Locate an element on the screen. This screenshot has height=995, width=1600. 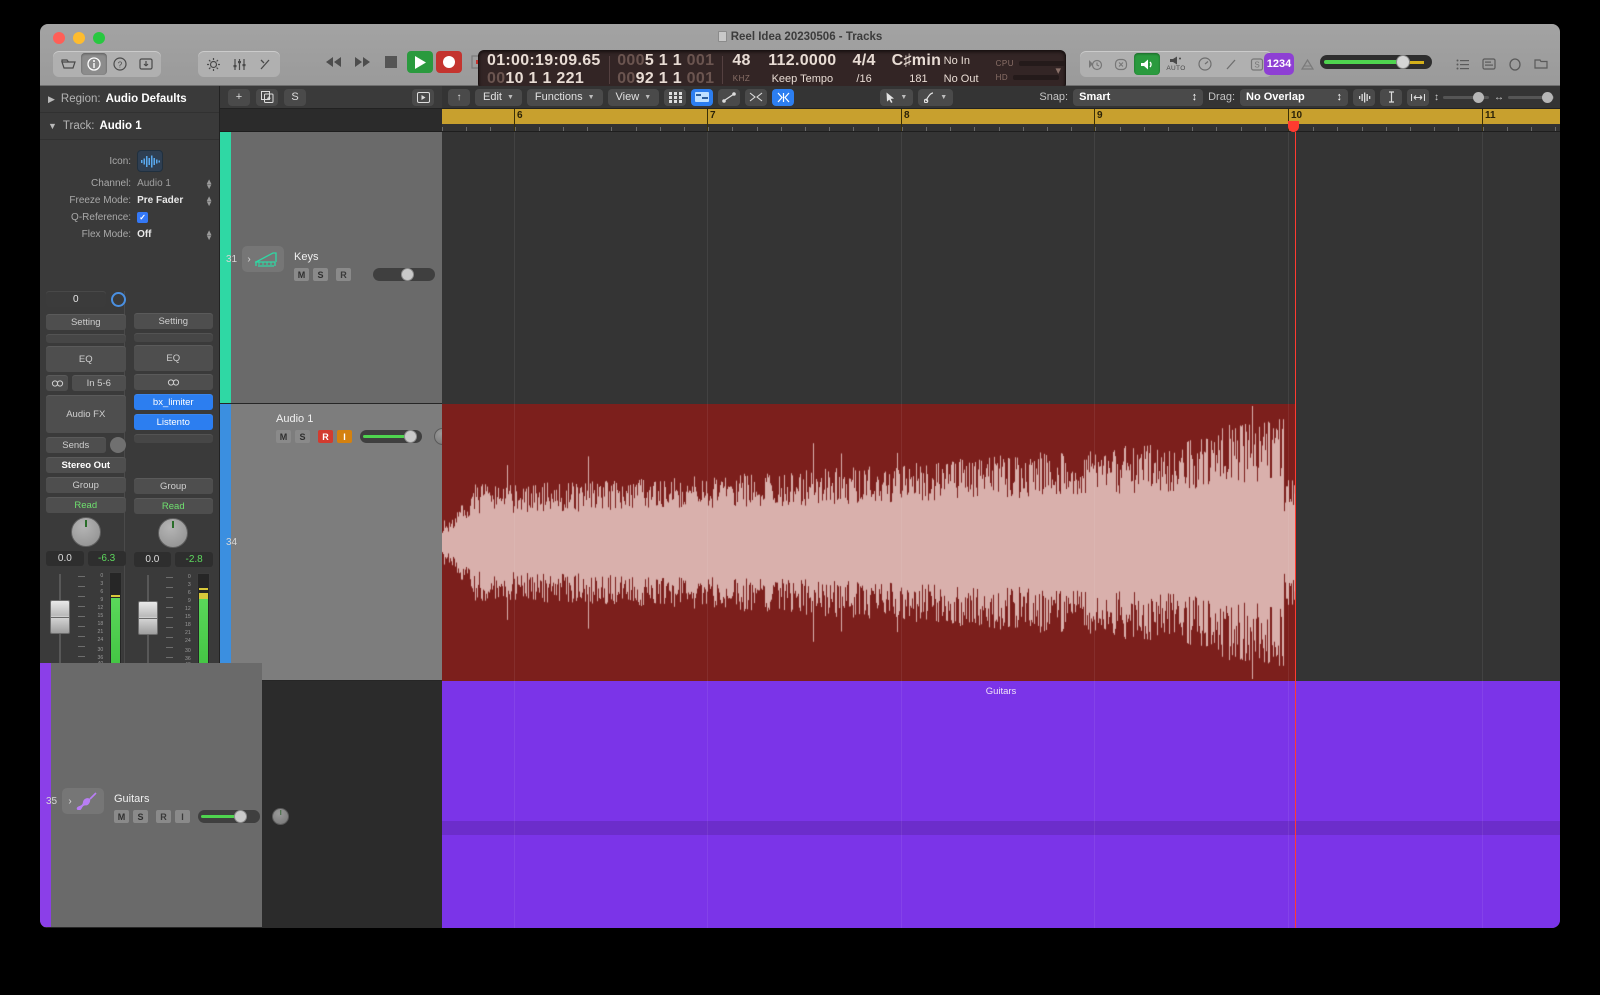
record-enable-icon is located at coordinates (423, 97).